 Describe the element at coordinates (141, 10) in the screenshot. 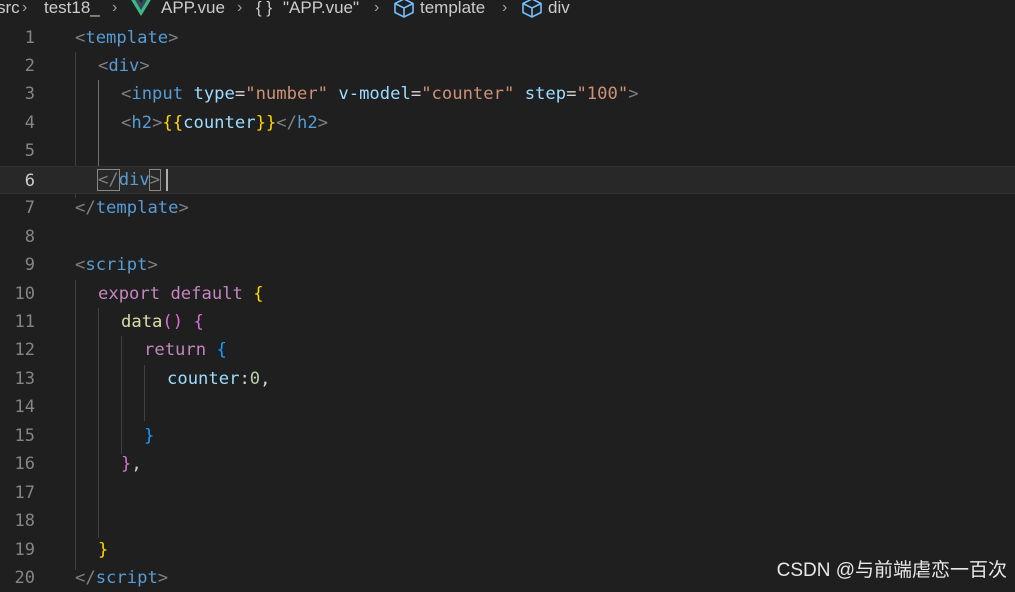

I see `vue-icon` at that location.